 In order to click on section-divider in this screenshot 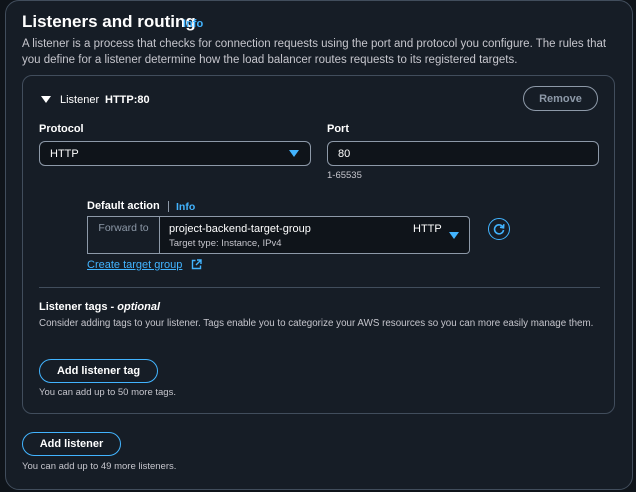, I will do `click(319, 287)`.